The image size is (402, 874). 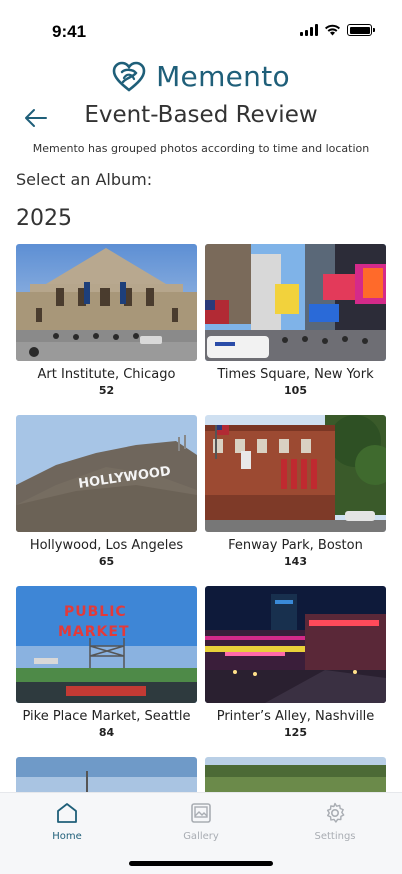 What do you see at coordinates (106, 545) in the screenshot?
I see `album-title: Hollywood, Los Angeles` at bounding box center [106, 545].